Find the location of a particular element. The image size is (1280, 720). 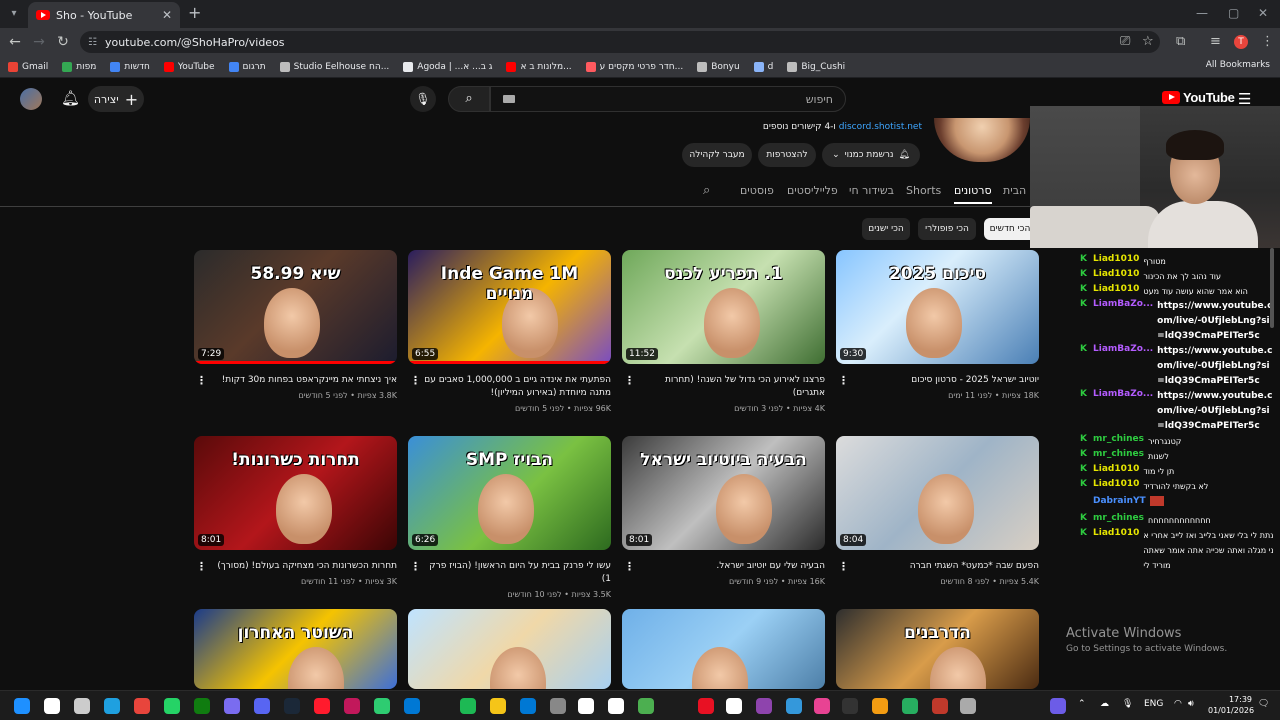

channel-tab: סרטונים is located at coordinates (973, 194).